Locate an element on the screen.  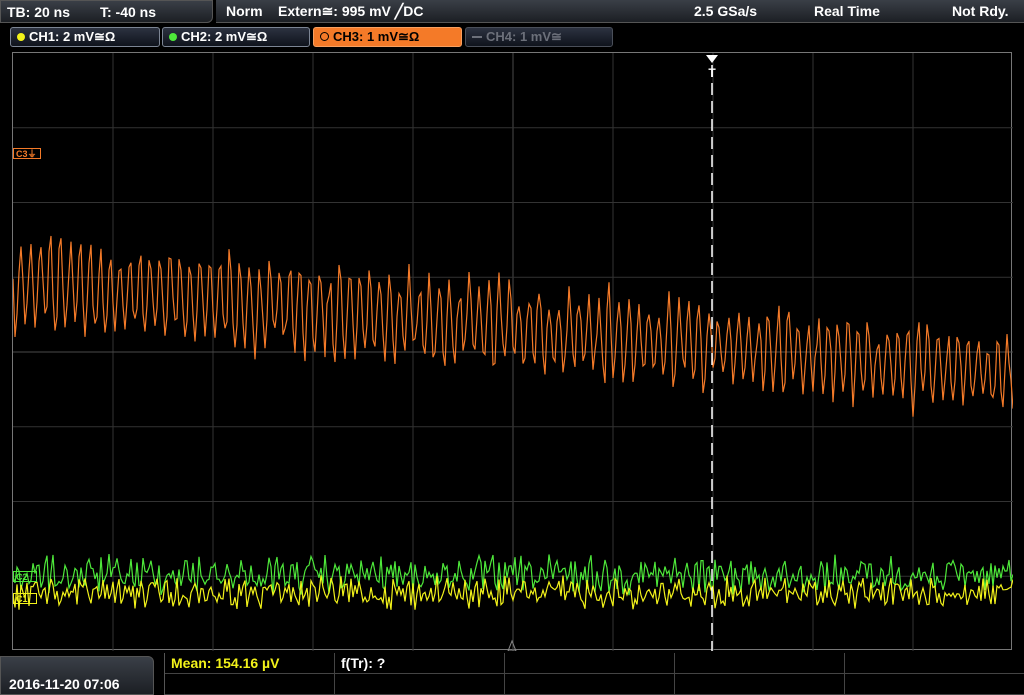
datetime: 2016-11-20 07:06 is located at coordinates (64, 684).